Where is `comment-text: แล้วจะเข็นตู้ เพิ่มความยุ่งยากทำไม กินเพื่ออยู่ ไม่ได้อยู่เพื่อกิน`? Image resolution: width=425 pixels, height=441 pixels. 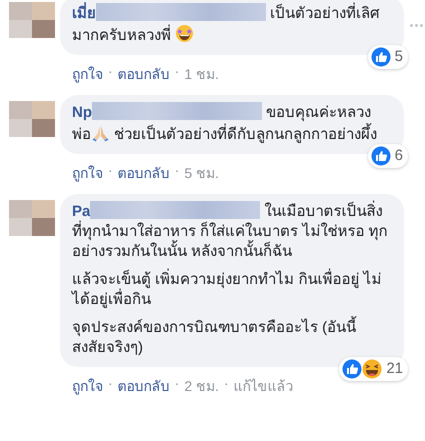 comment-text: แล้วจะเข็นตู้ เพิ่มความยุ่งยากทำไม กินเพื่ออยู่ ไม่ได้อยู่เพื่อกิน is located at coordinates (231, 290).